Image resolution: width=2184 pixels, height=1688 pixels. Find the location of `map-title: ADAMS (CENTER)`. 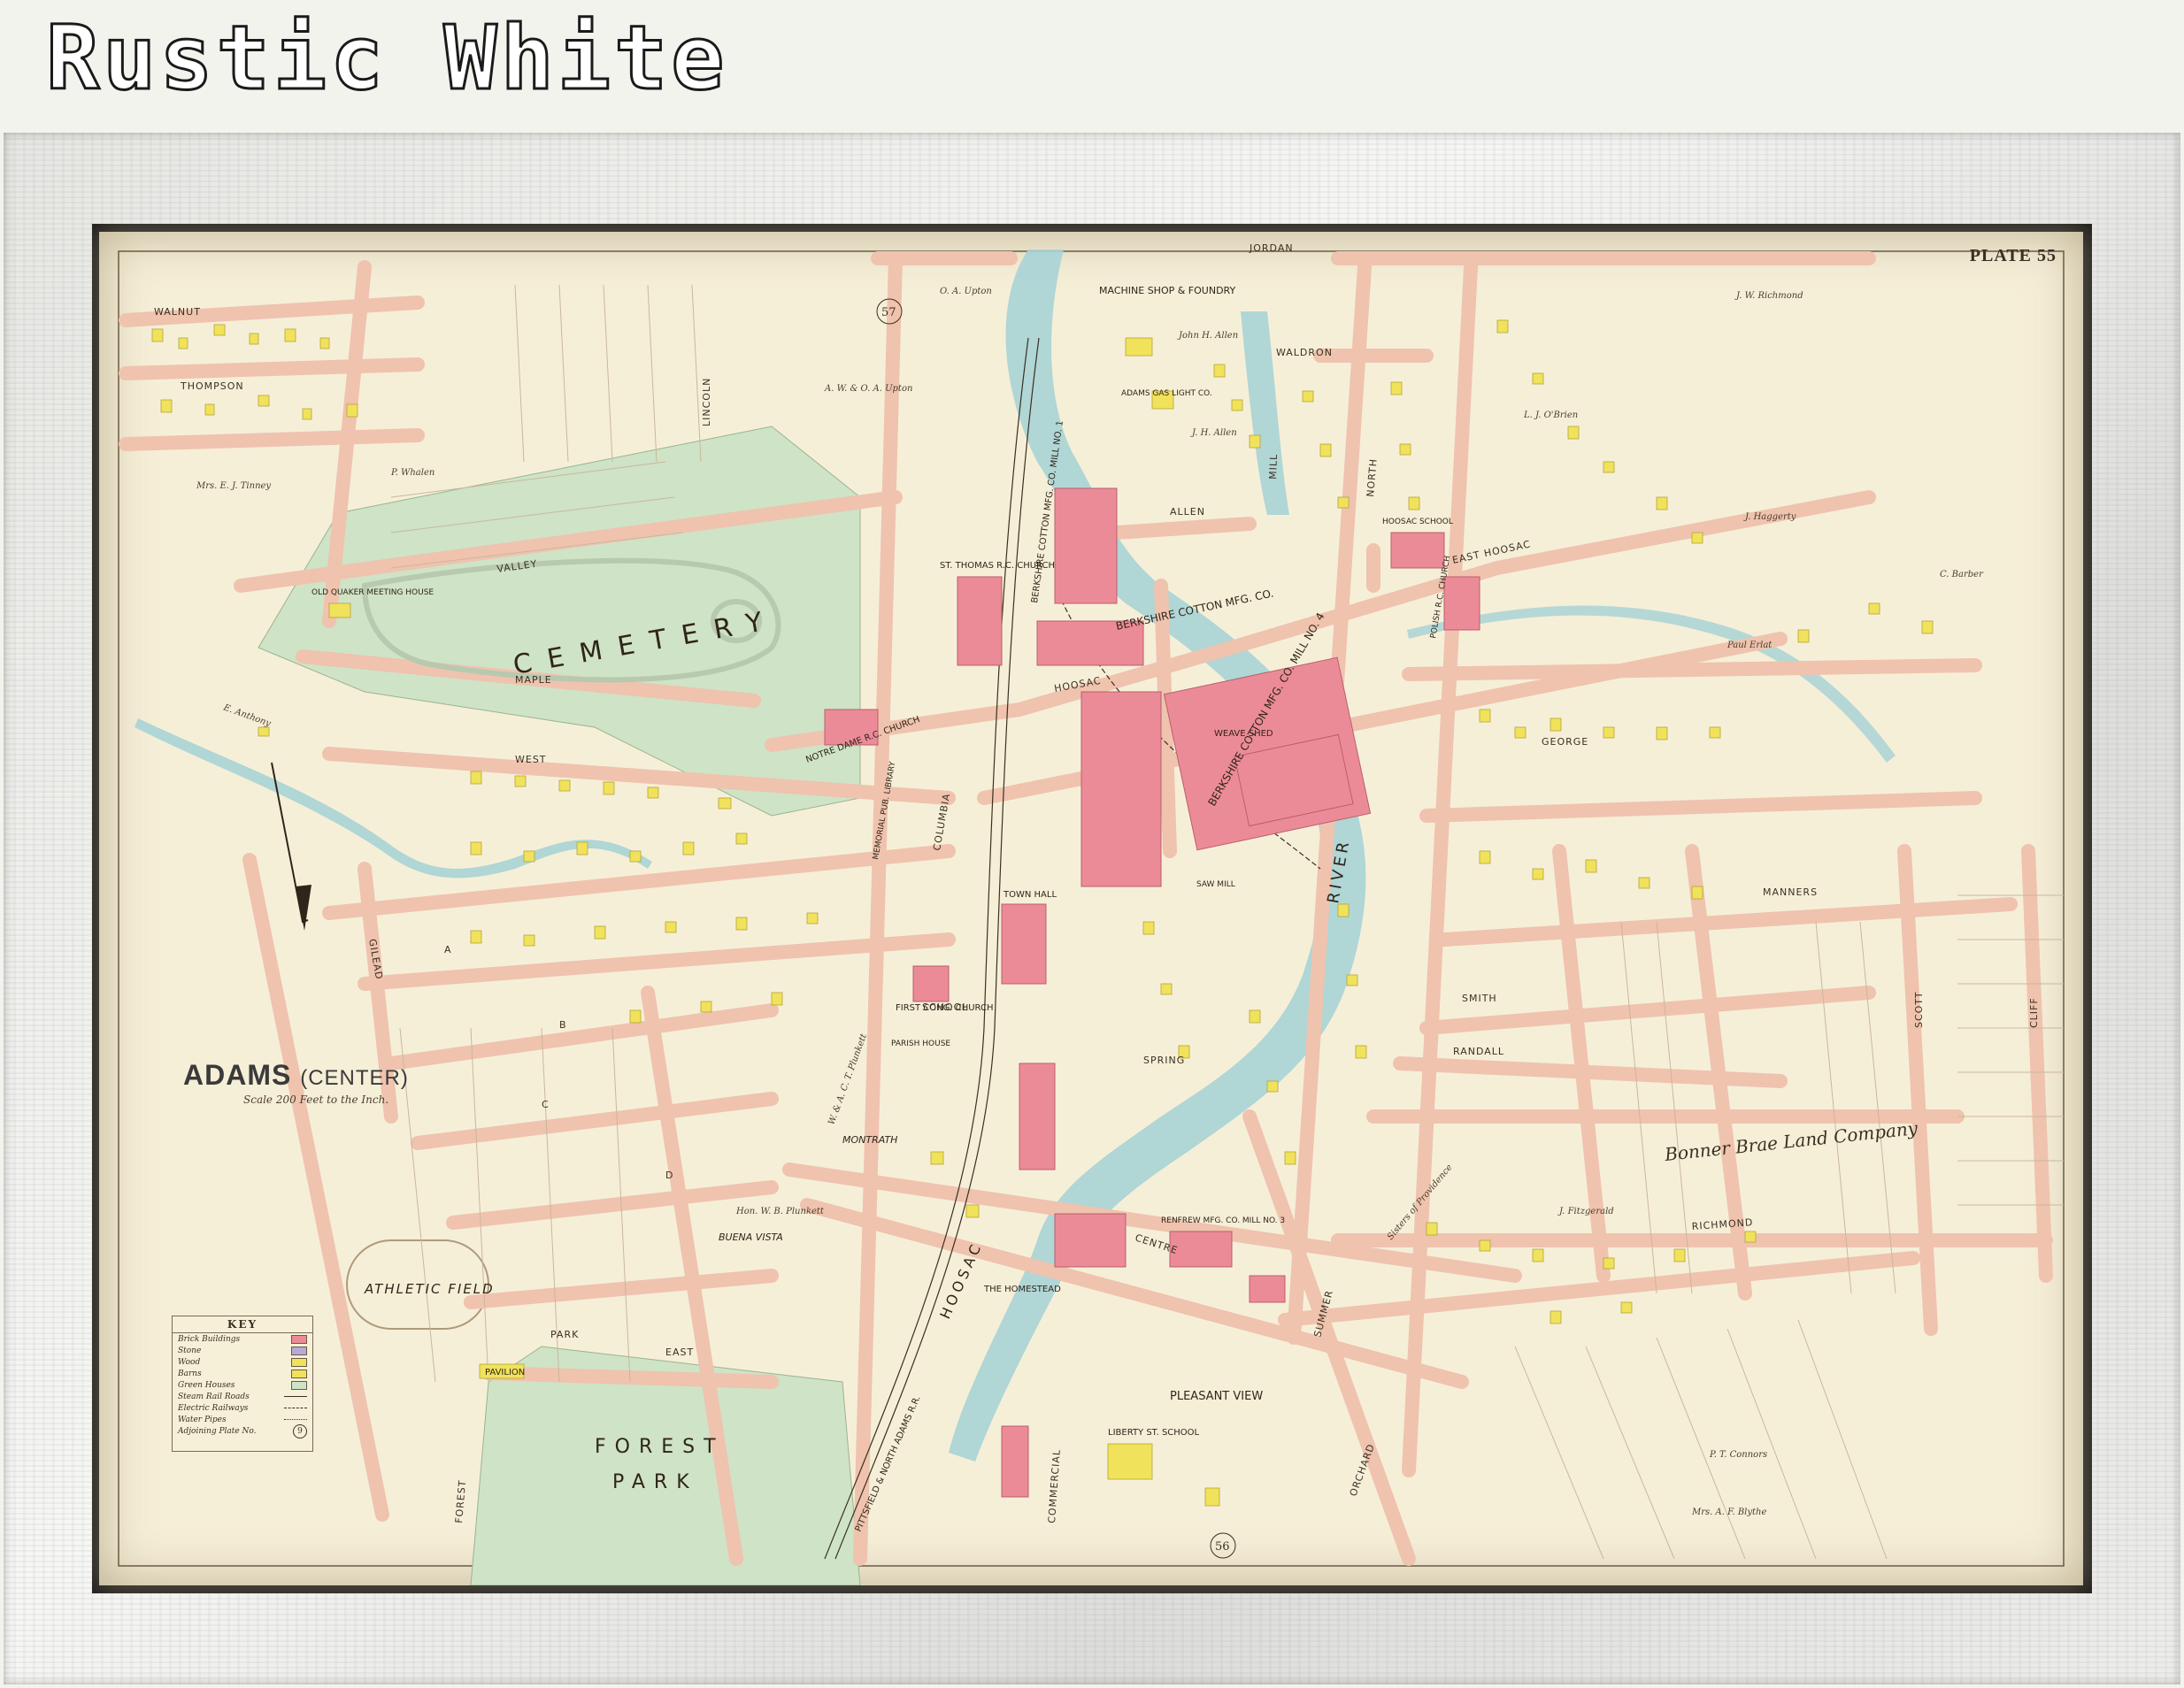

map-title: ADAMS (CENTER) is located at coordinates (296, 1075).